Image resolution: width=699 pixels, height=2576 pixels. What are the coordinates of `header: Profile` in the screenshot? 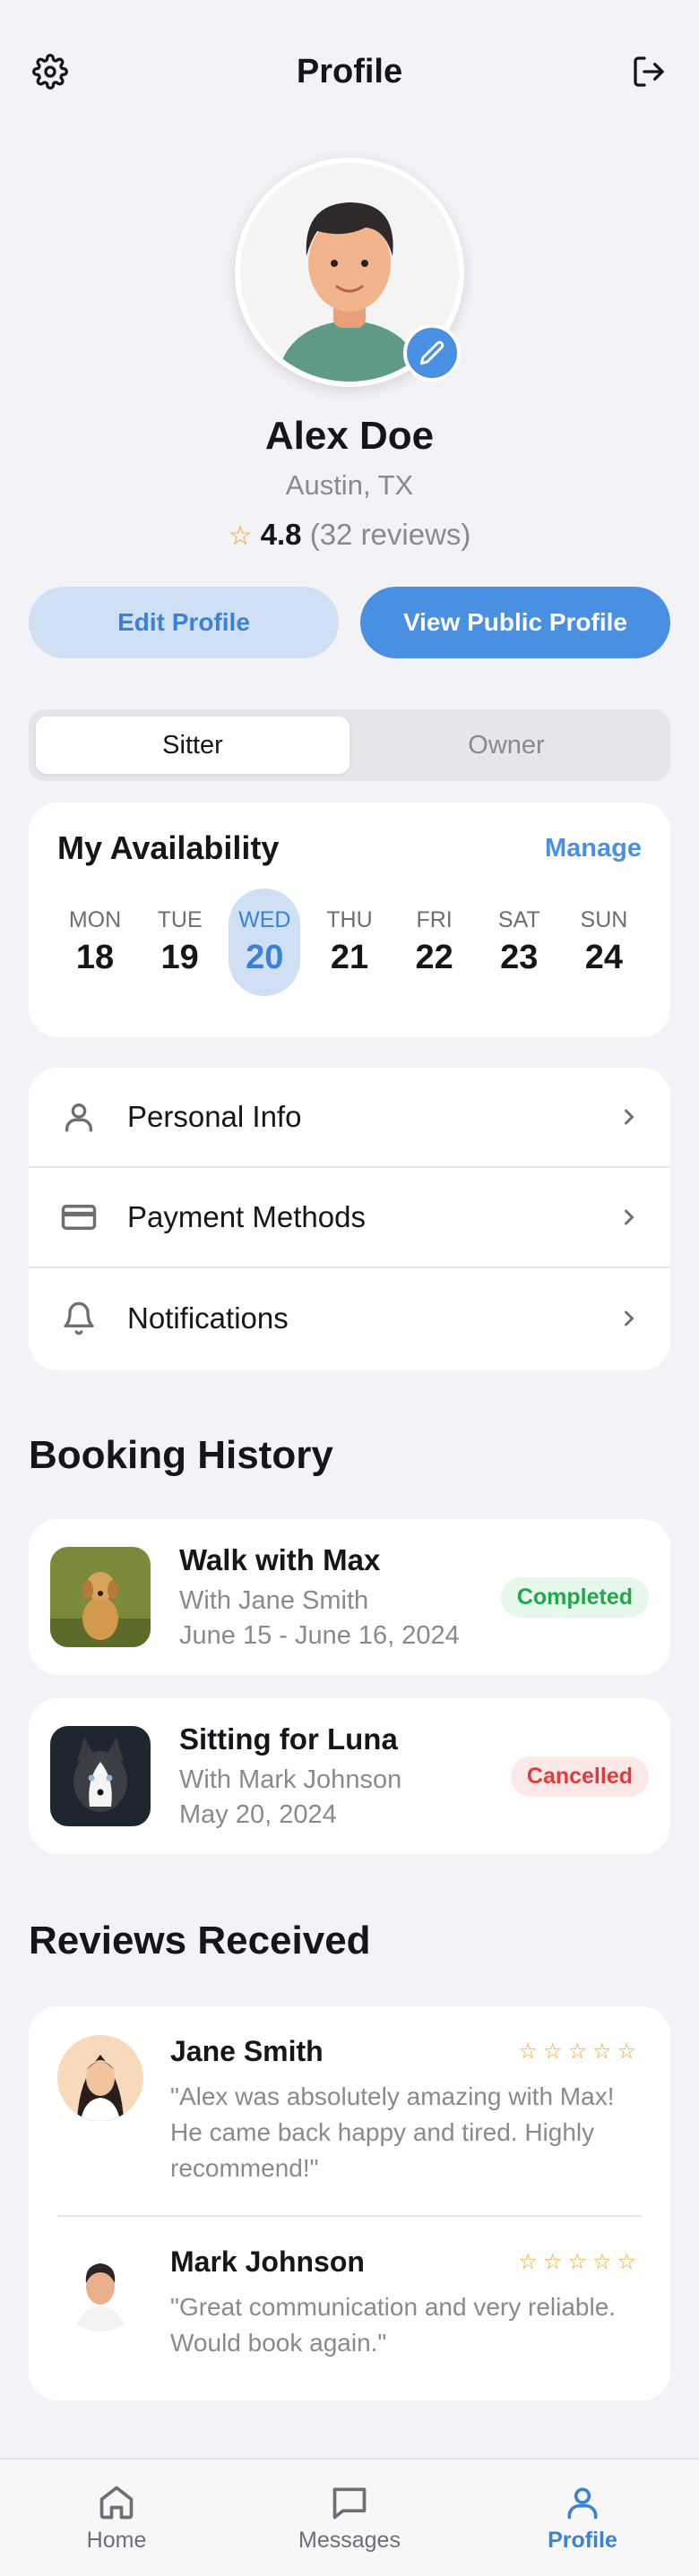 It's located at (349, 71).